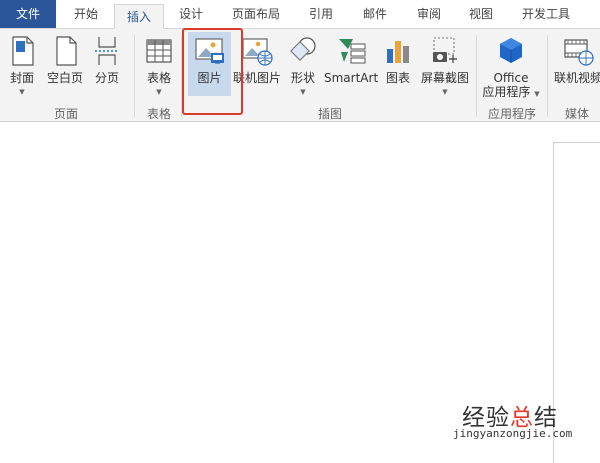 The width and height of the screenshot is (600, 463). What do you see at coordinates (65, 114) in the screenshot?
I see `group-label-pages: 页面` at bounding box center [65, 114].